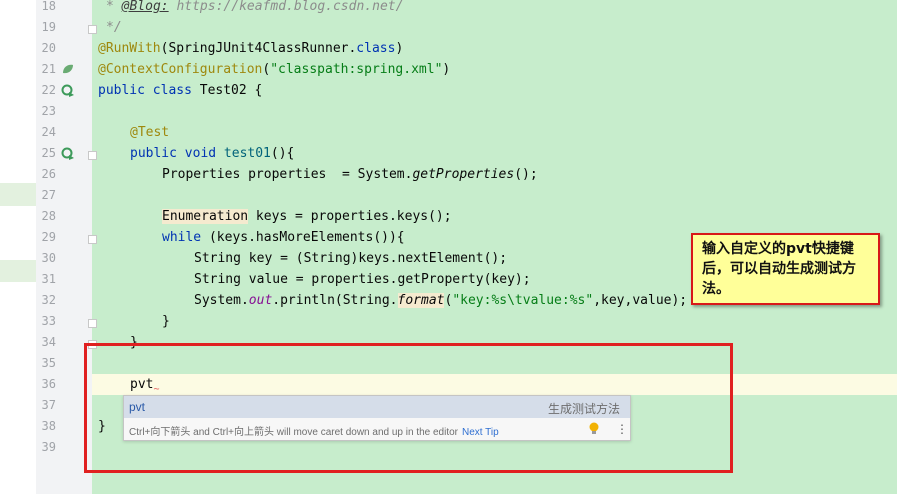  What do you see at coordinates (335, 300) in the screenshot?
I see `code-token: .println(String.` at bounding box center [335, 300].